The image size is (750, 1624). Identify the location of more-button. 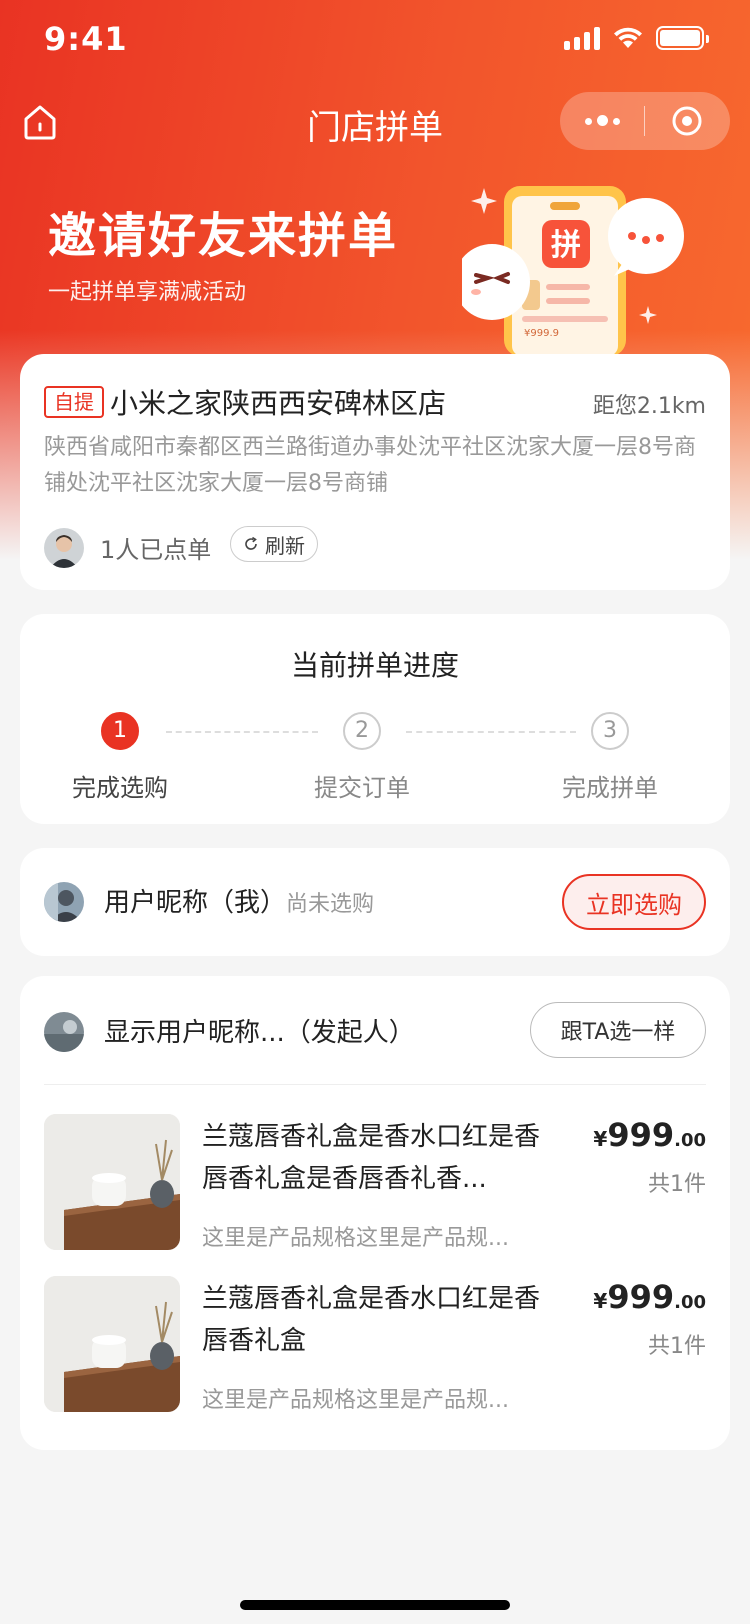
(602, 120).